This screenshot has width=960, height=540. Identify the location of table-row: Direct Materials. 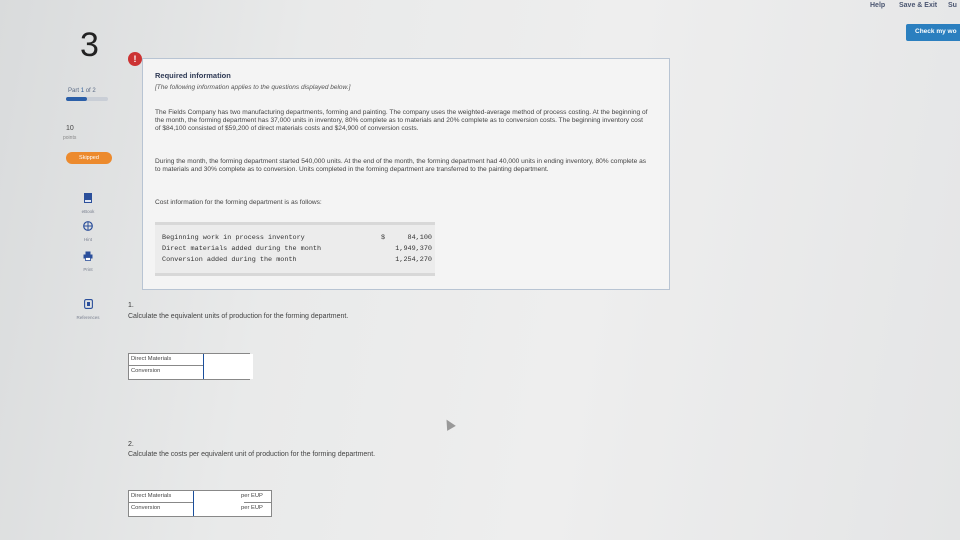
(191, 360).